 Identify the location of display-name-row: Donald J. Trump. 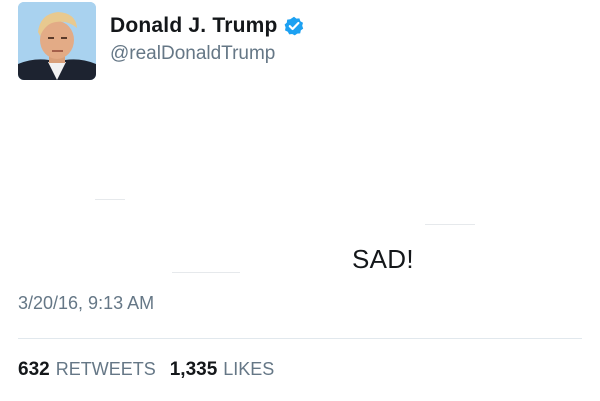
(207, 26).